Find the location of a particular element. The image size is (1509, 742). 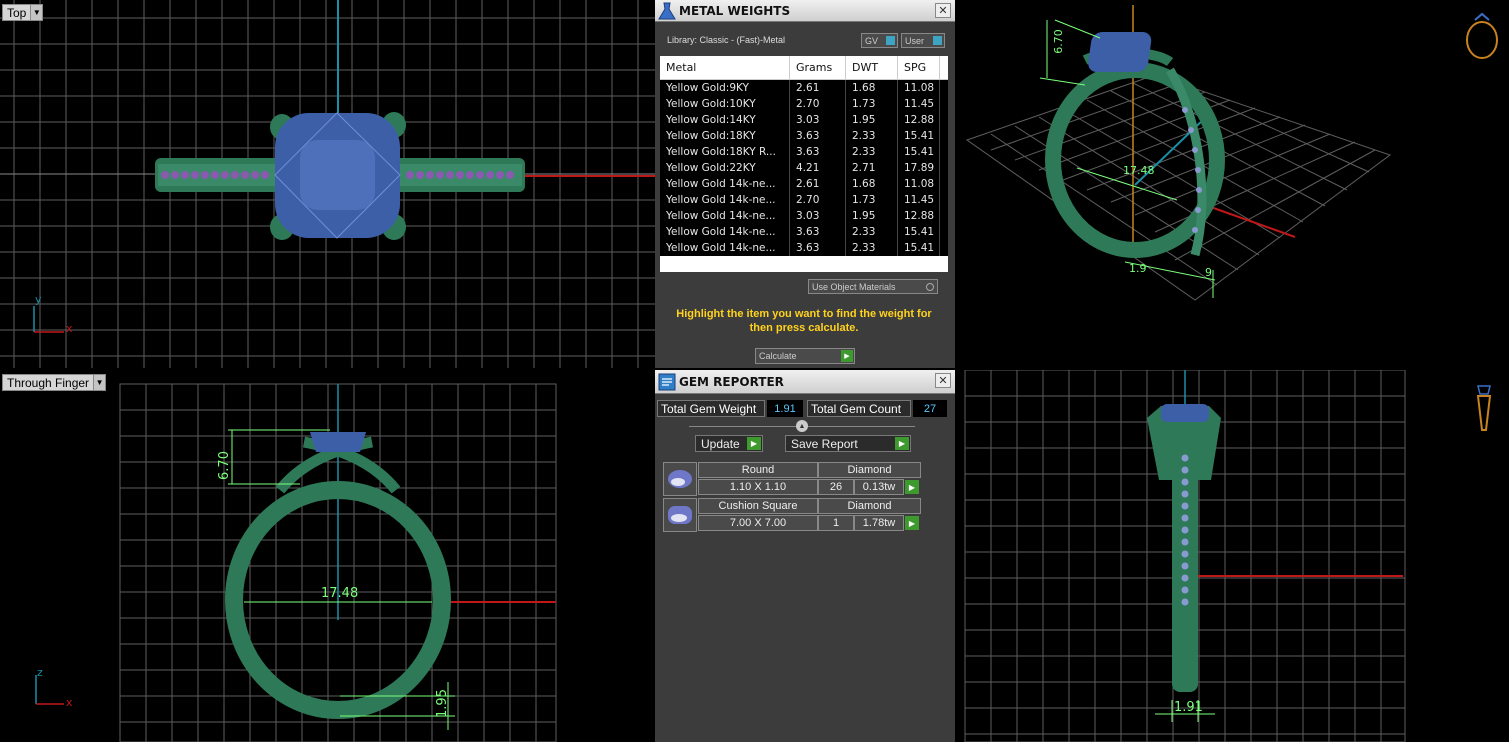

gem-weight: 0.13tw is located at coordinates (879, 487).